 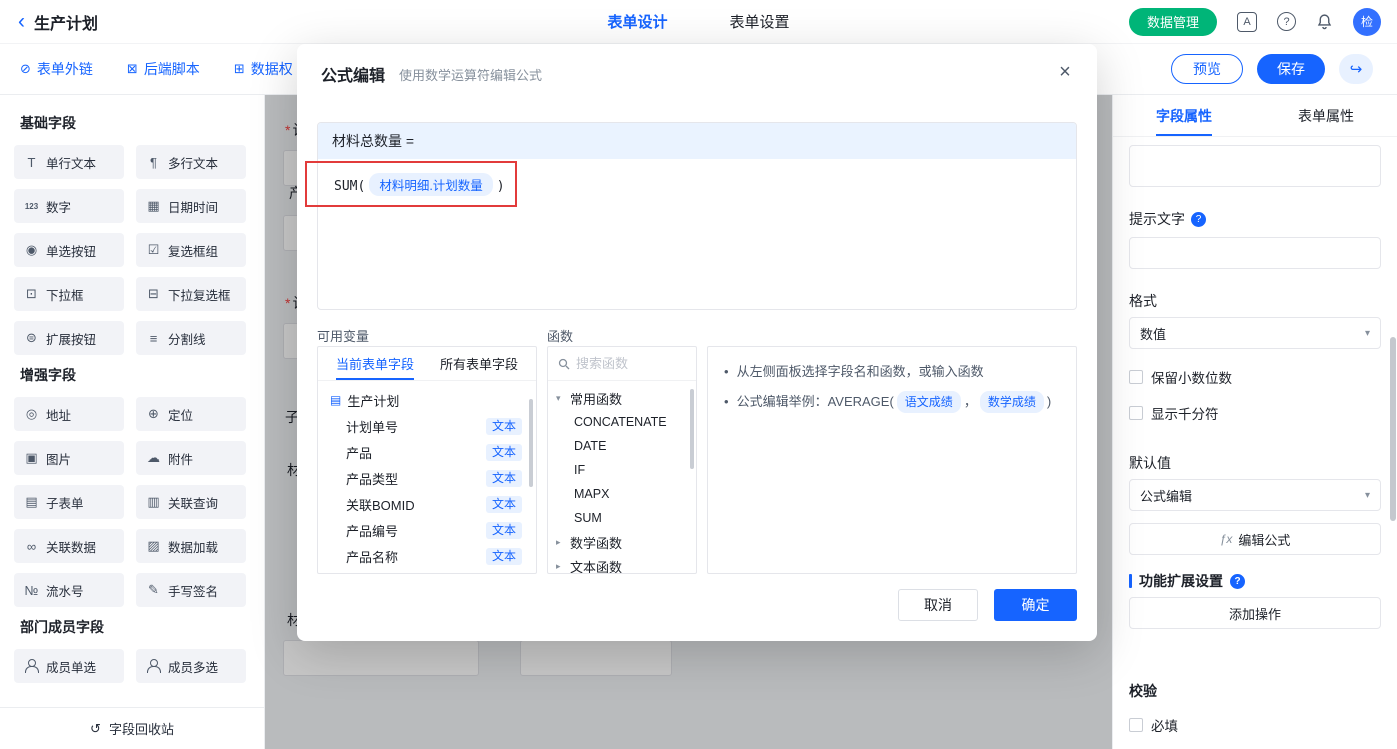 I want to click on preview-button: 预览, so click(x=1207, y=69).